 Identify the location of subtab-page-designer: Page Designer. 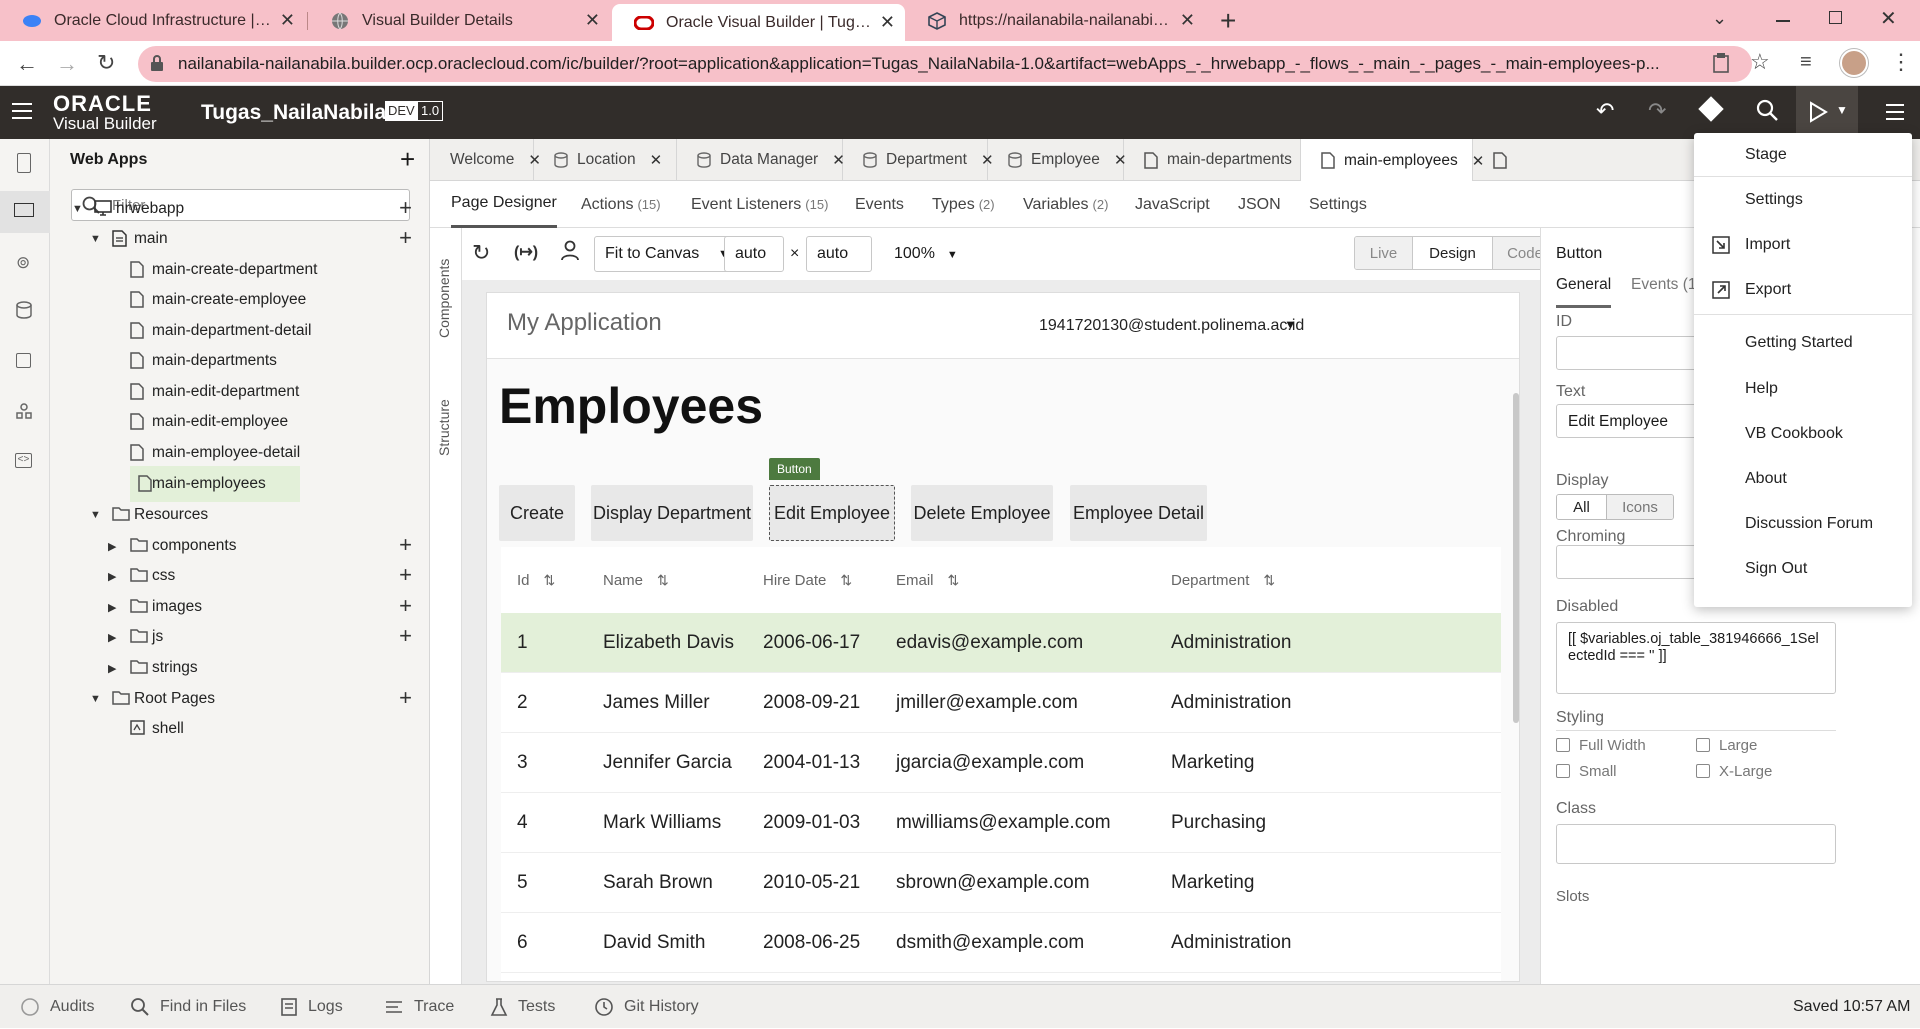
(504, 204).